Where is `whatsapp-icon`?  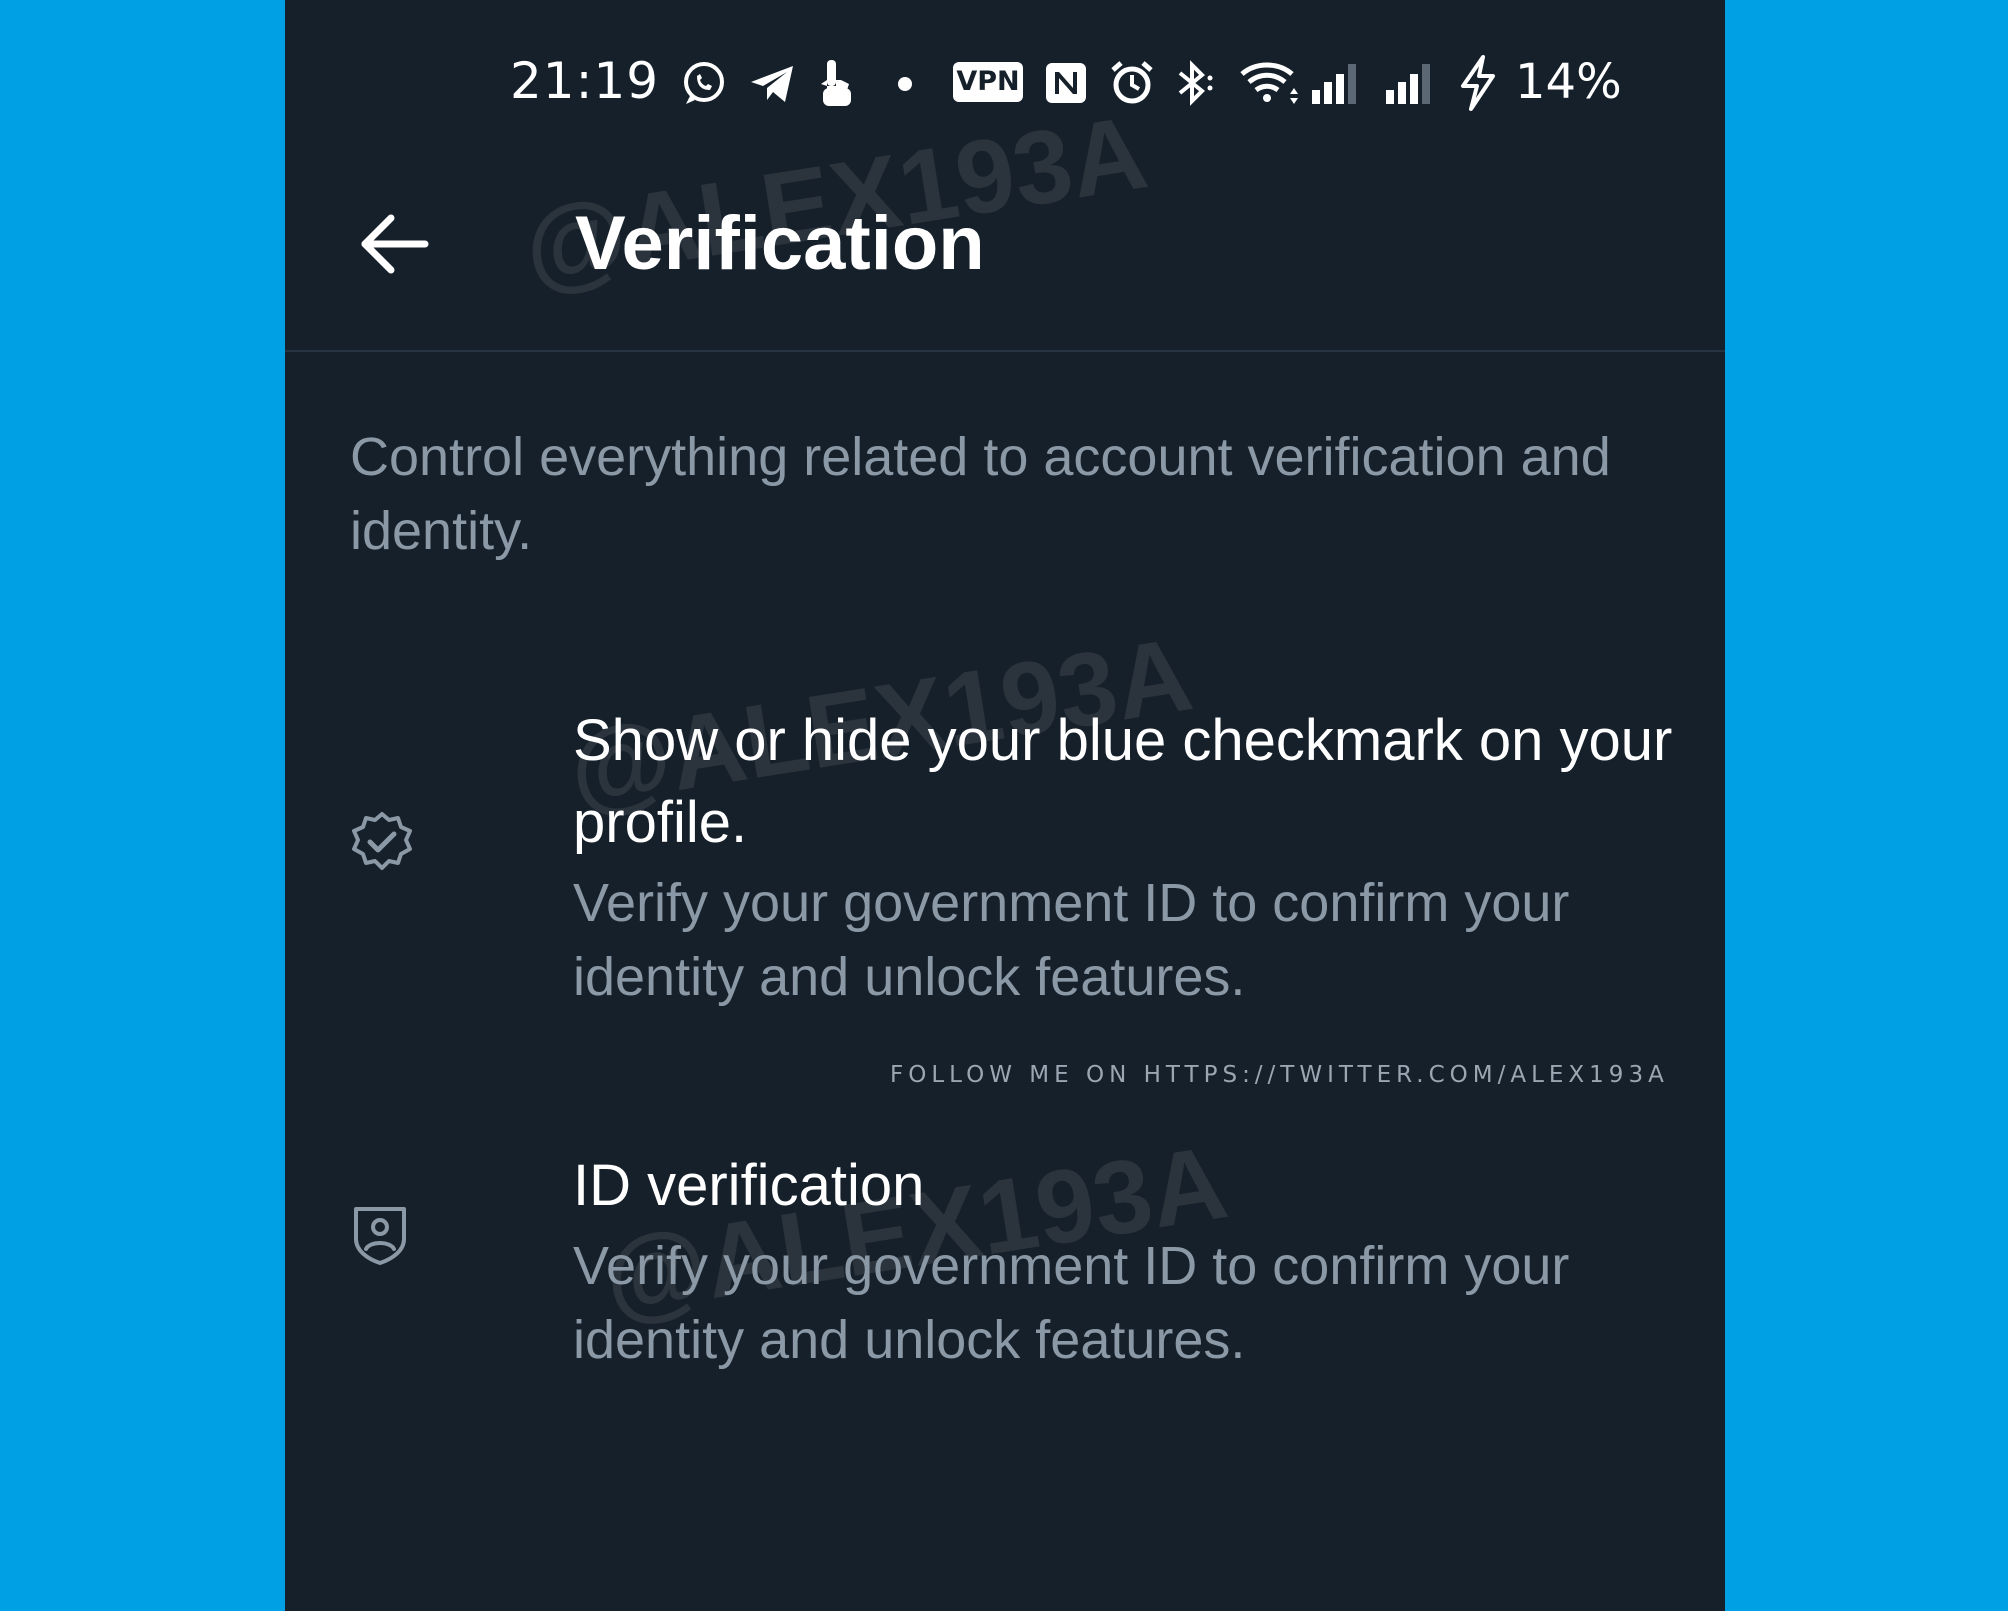 whatsapp-icon is located at coordinates (703, 84).